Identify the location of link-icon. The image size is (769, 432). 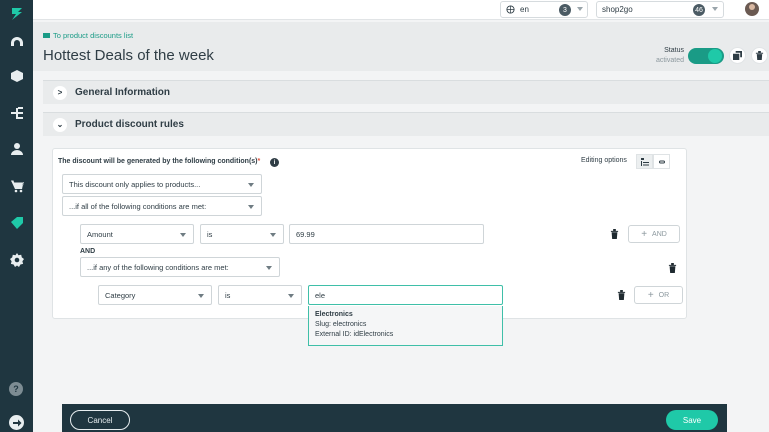
(661, 161).